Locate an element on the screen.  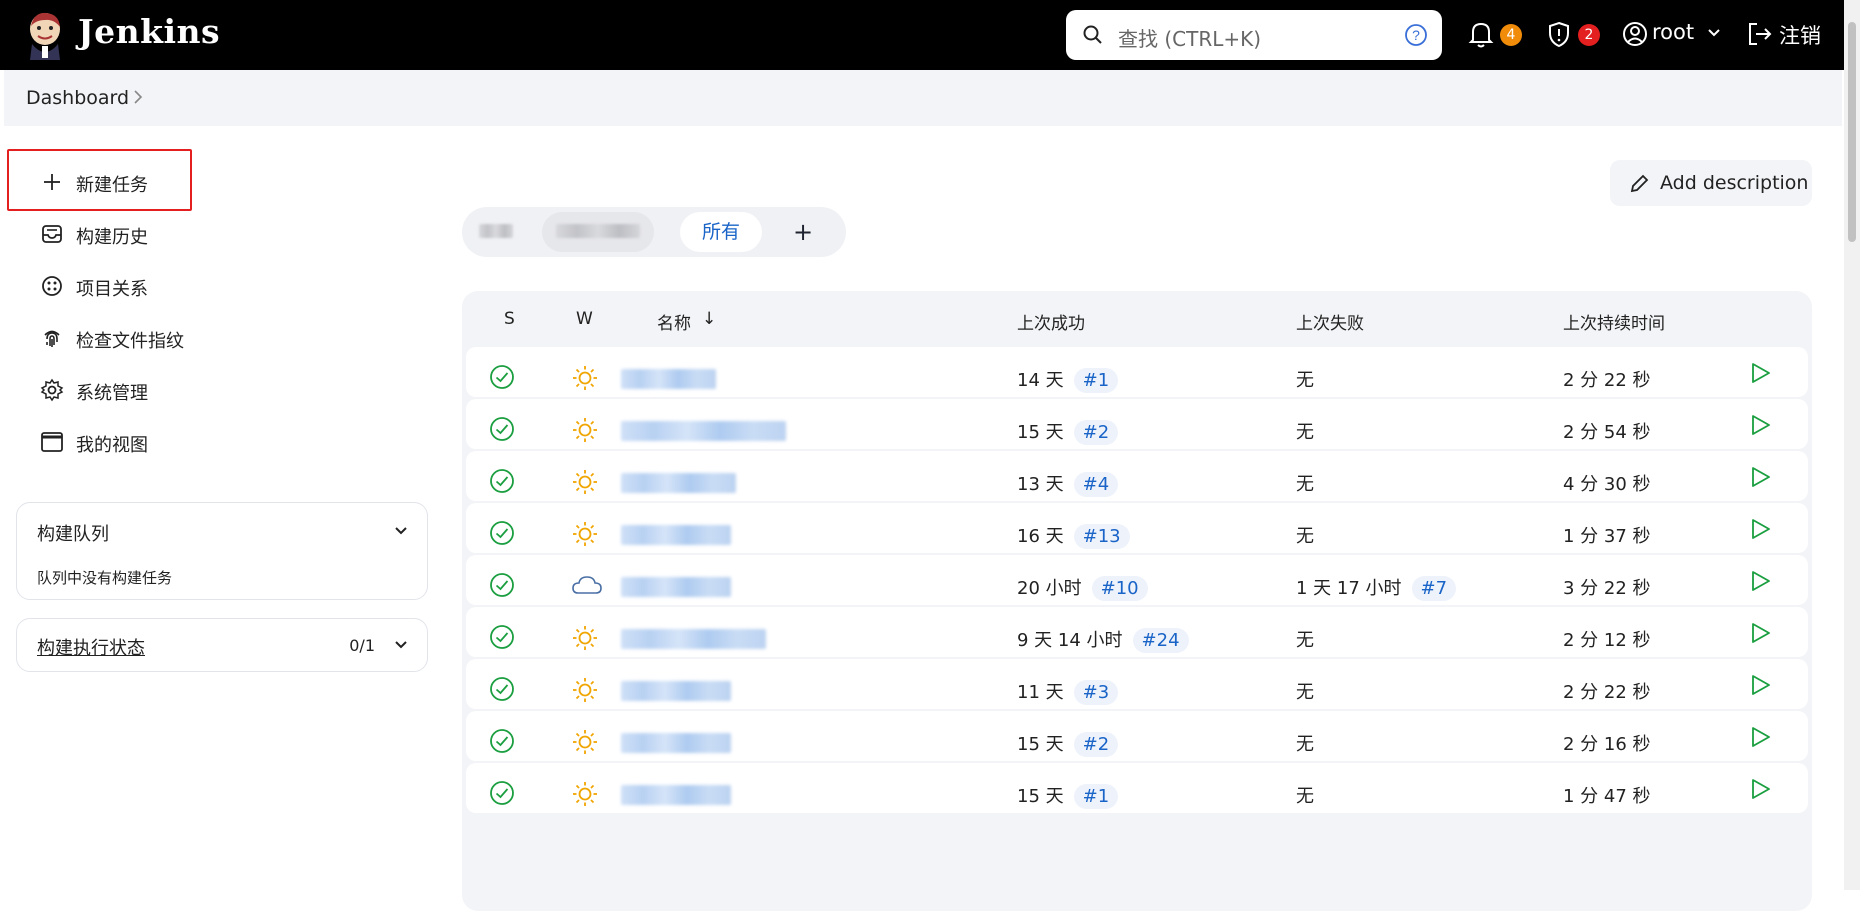
build-number-link: #7 is located at coordinates (1434, 588).